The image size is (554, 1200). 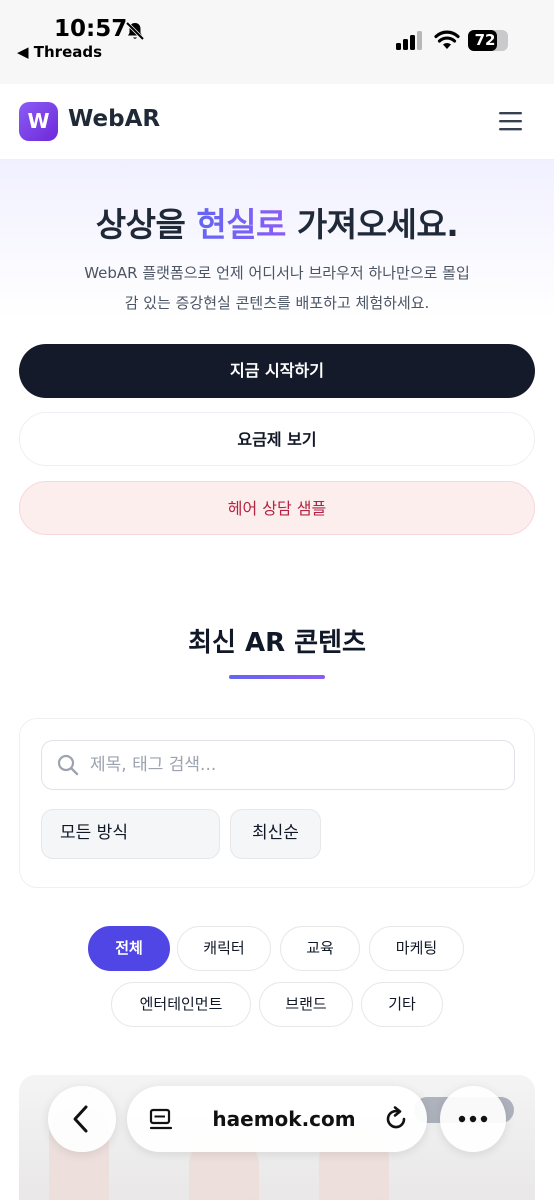 I want to click on category-chip-character: 캐릭터, so click(x=224, y=948).